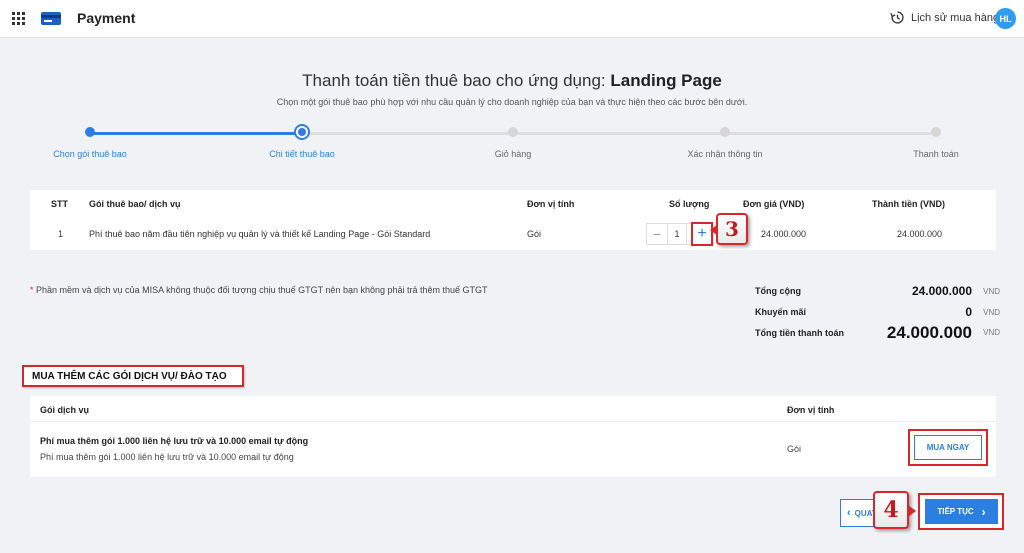 Image resolution: width=1024 pixels, height=553 pixels. I want to click on quantity-value: 1, so click(677, 234).